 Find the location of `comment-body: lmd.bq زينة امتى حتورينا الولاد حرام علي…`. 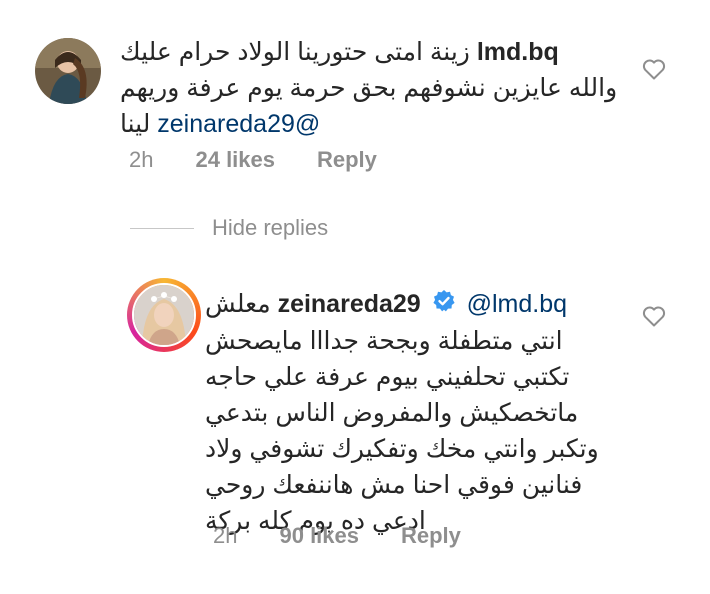

comment-body: lmd.bq زينة امتى حتورينا الولاد حرام علي… is located at coordinates (380, 88).